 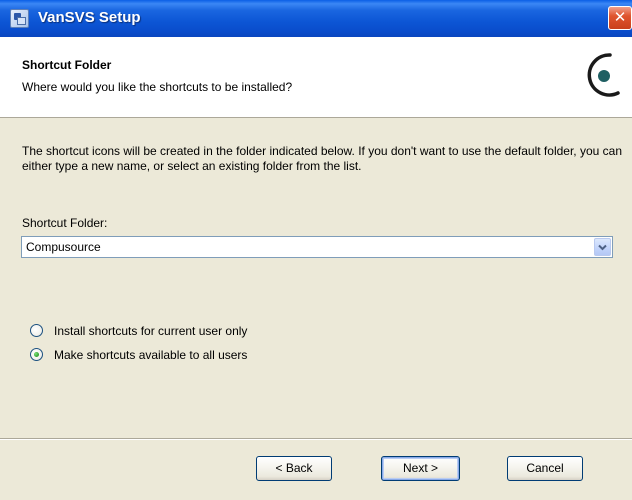 I want to click on dropdown-button, so click(x=602, y=247).